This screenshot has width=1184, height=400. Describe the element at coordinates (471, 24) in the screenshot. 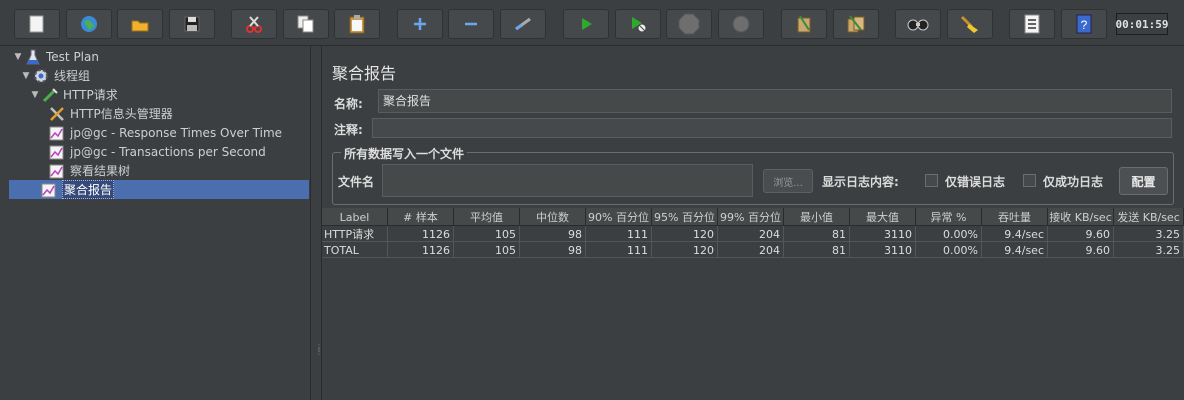

I see `collapse-button` at that location.